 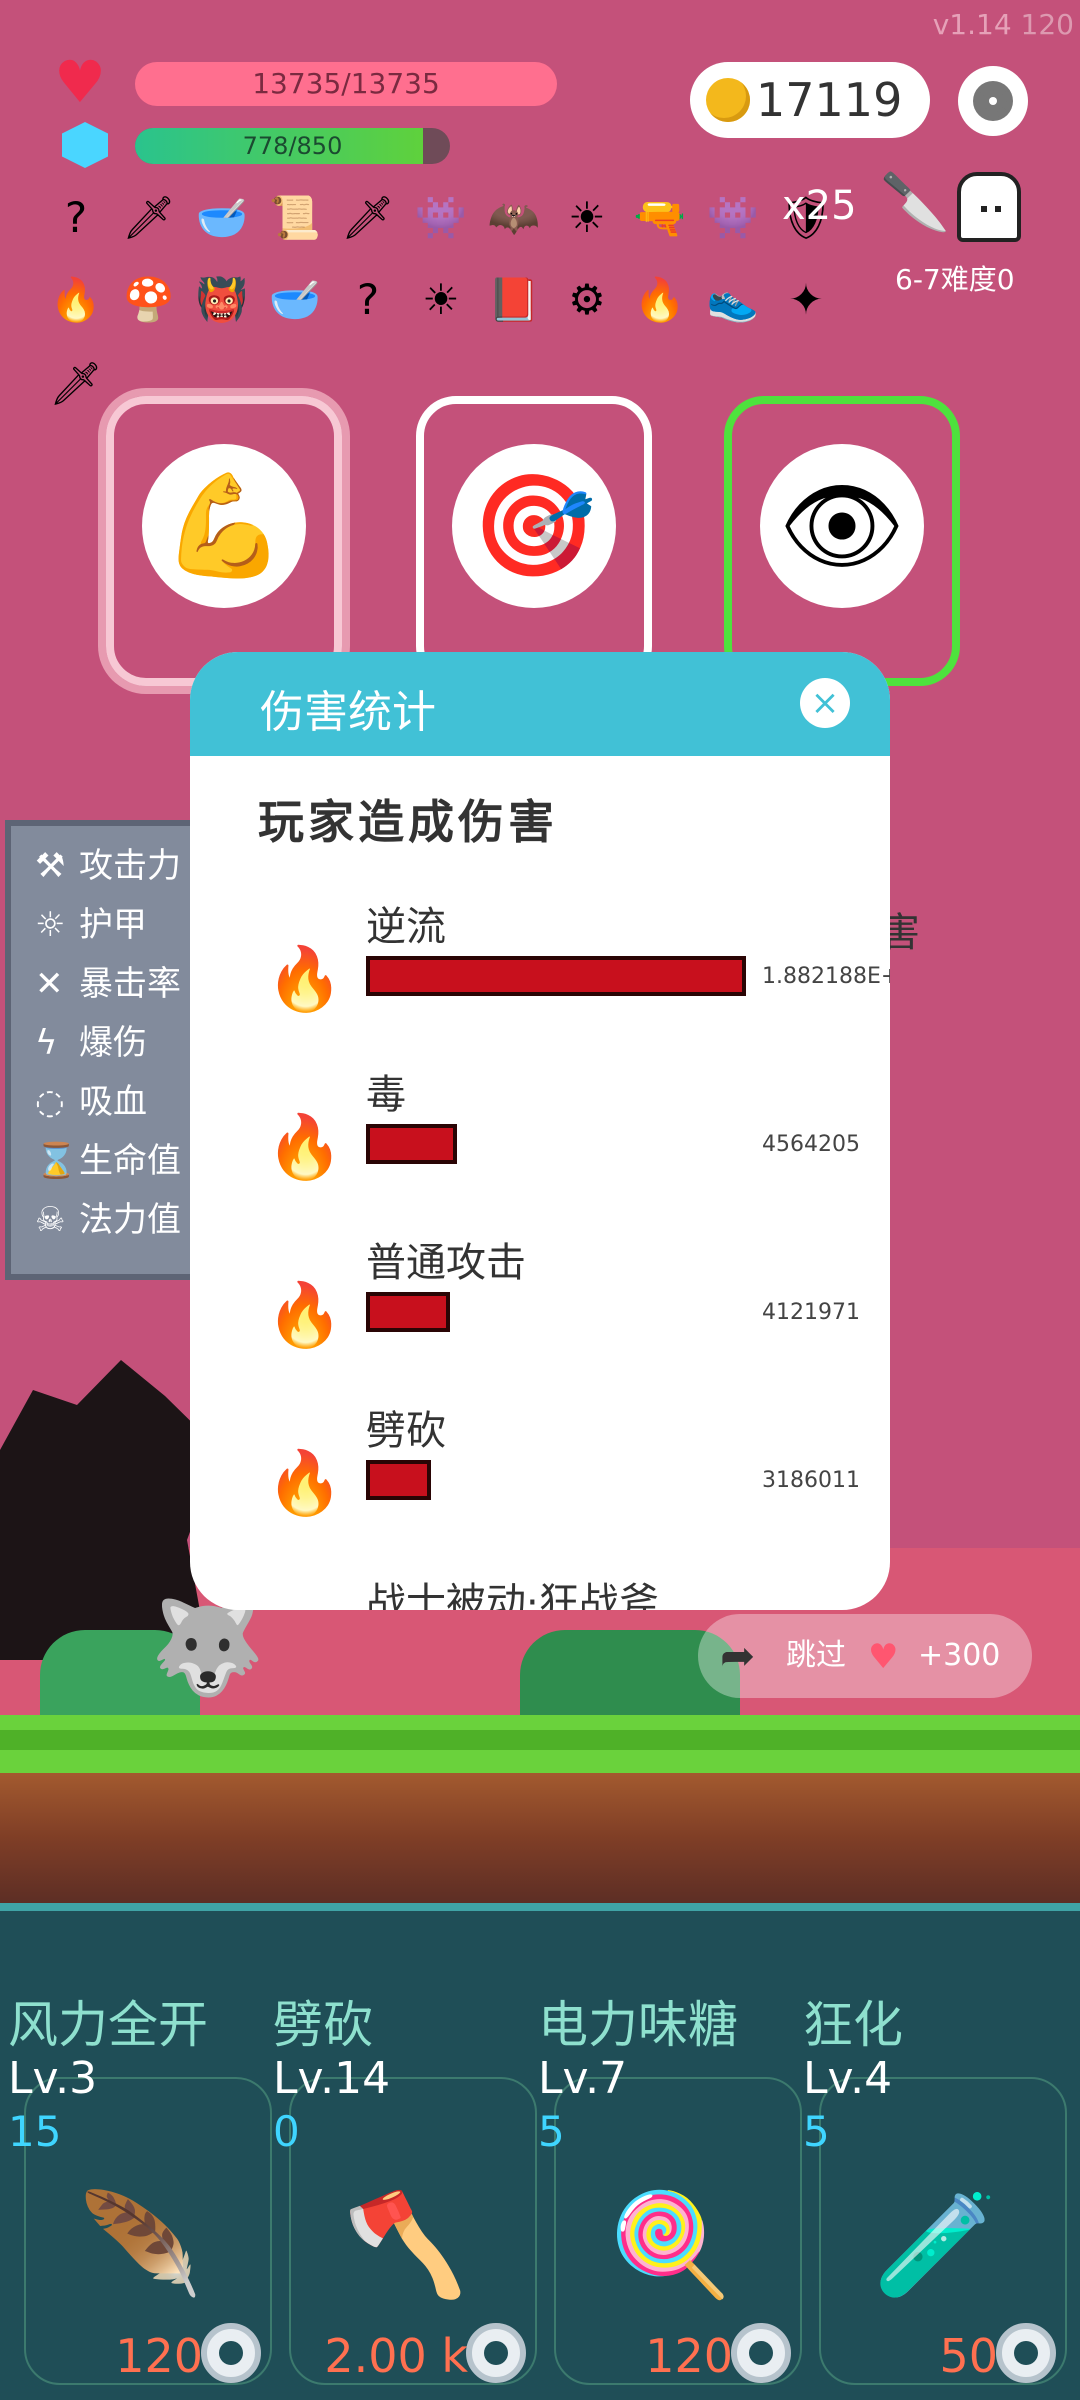 What do you see at coordinates (108, 2025) in the screenshot?
I see `skill-name: 风力全开` at bounding box center [108, 2025].